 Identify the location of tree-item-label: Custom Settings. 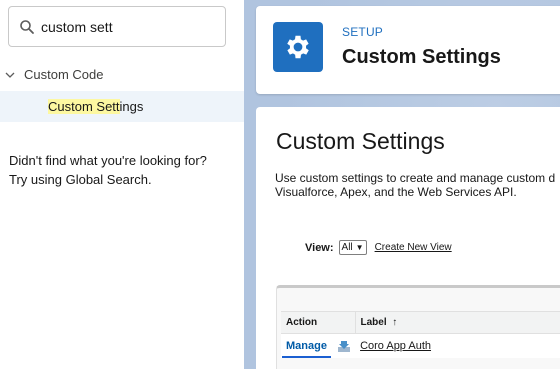
(95, 106).